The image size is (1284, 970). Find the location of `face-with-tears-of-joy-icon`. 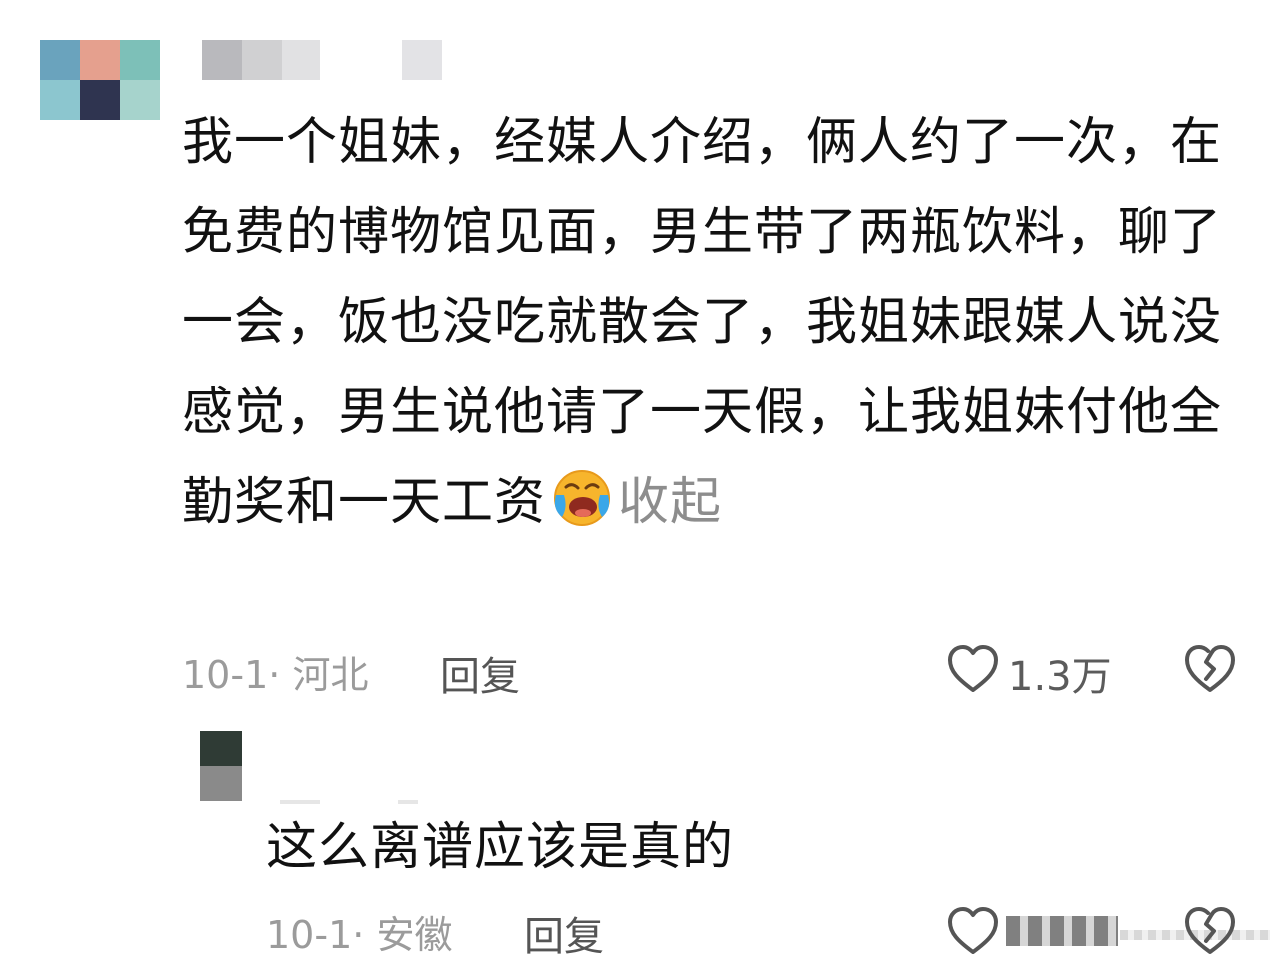

face-with-tears-of-joy-icon is located at coordinates (582, 496).